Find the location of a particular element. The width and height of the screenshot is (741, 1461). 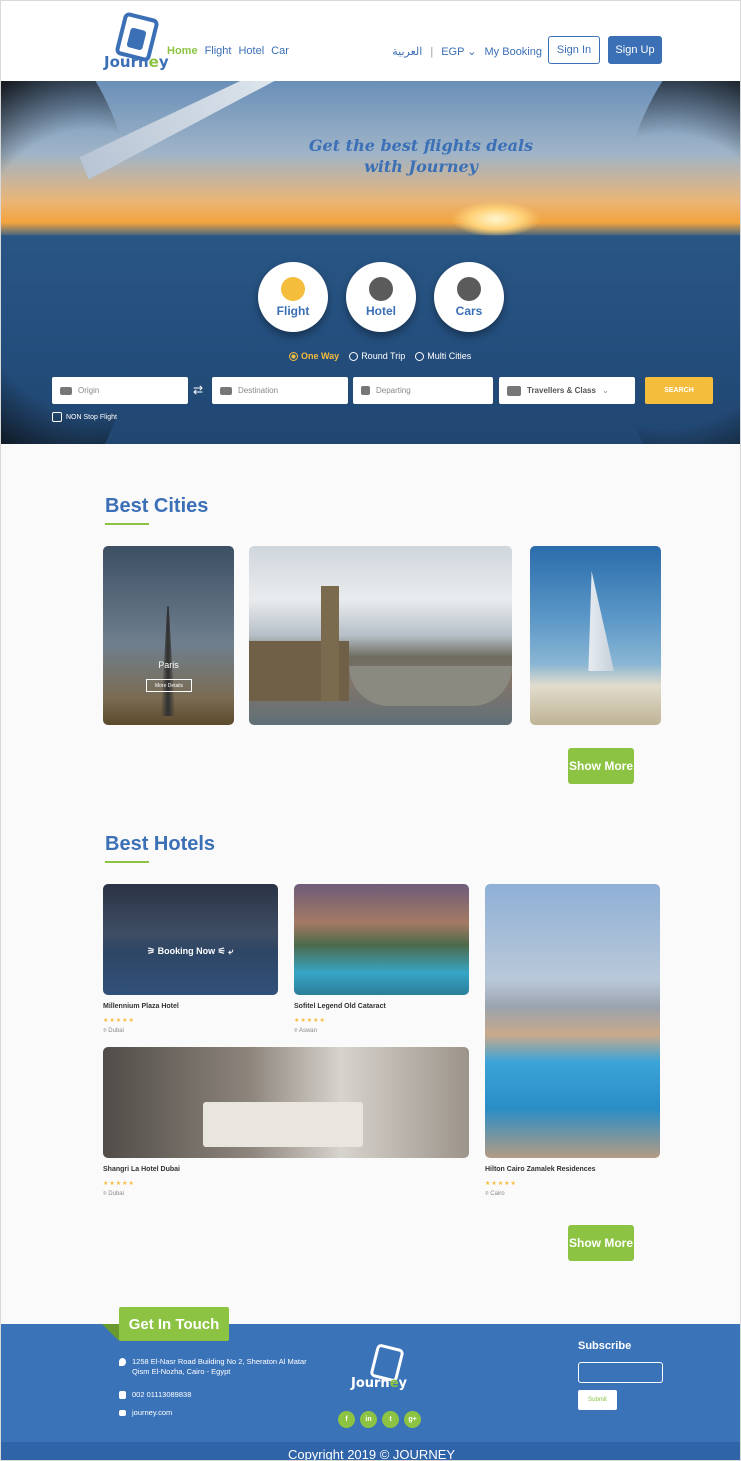

language-switch: العربية is located at coordinates (407, 51).